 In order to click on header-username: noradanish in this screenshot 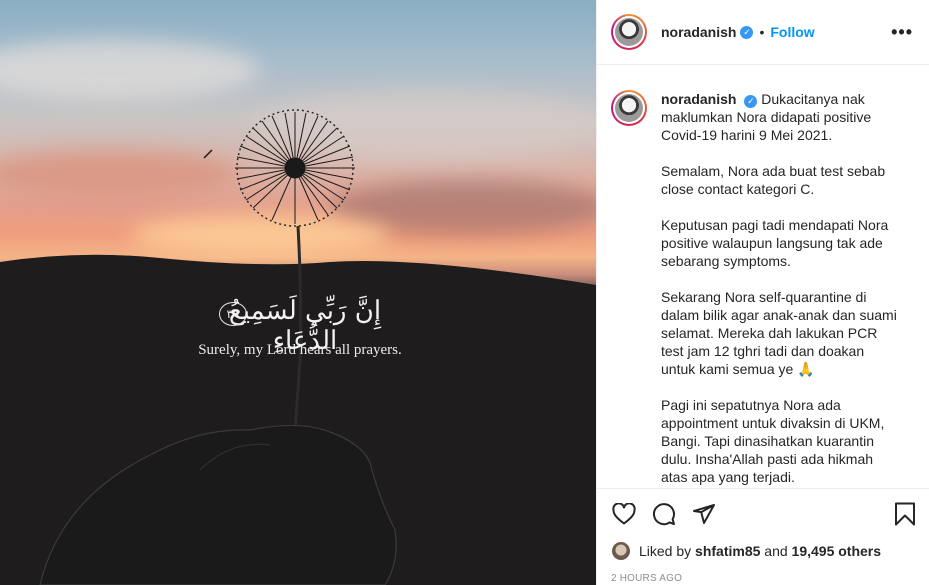, I will do `click(698, 32)`.